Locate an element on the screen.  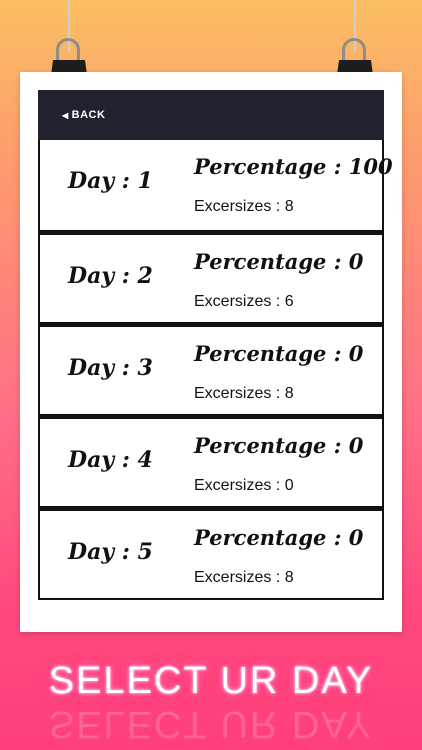
day-label: Day : 1 is located at coordinates (110, 181).